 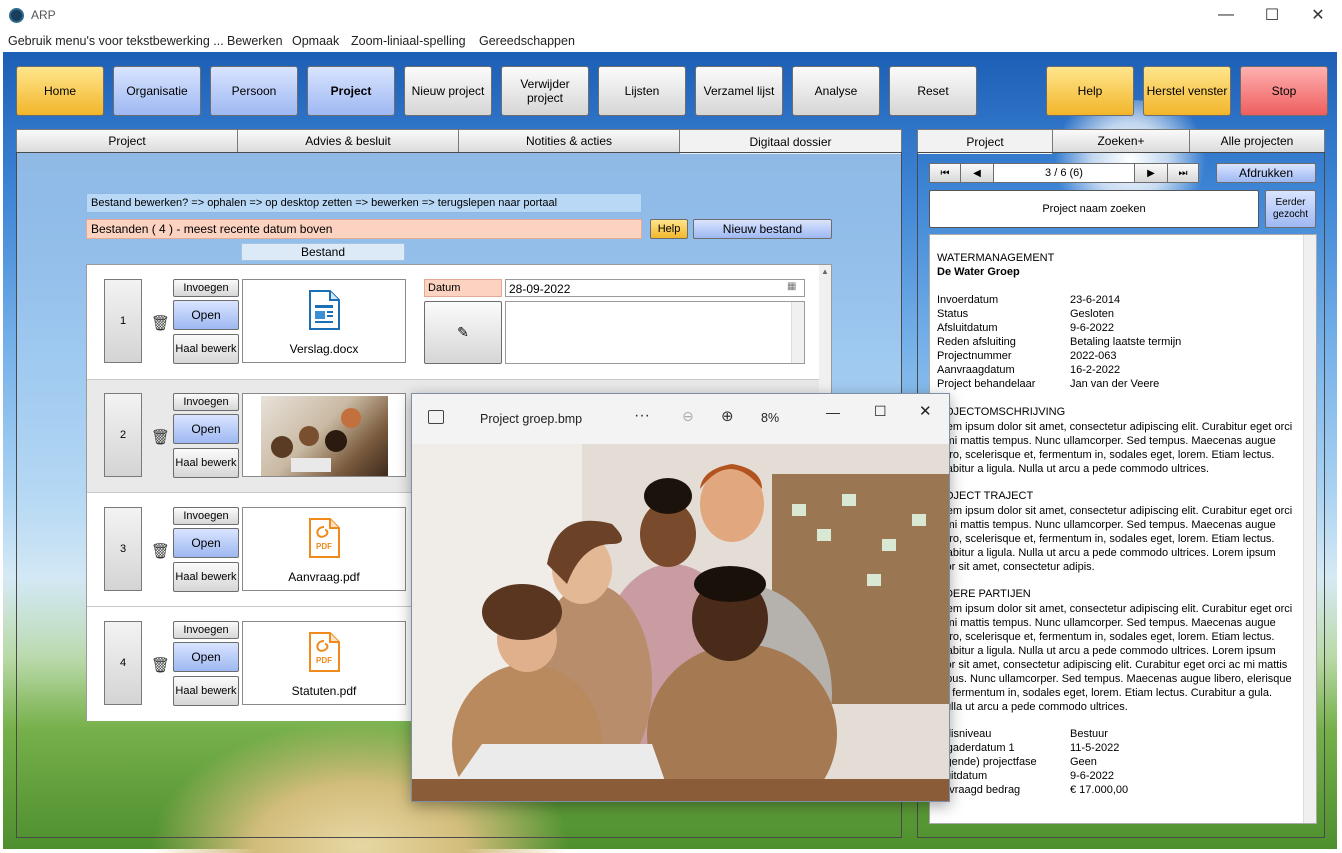 I want to click on field-value: 11-5-2022, so click(x=1095, y=748).